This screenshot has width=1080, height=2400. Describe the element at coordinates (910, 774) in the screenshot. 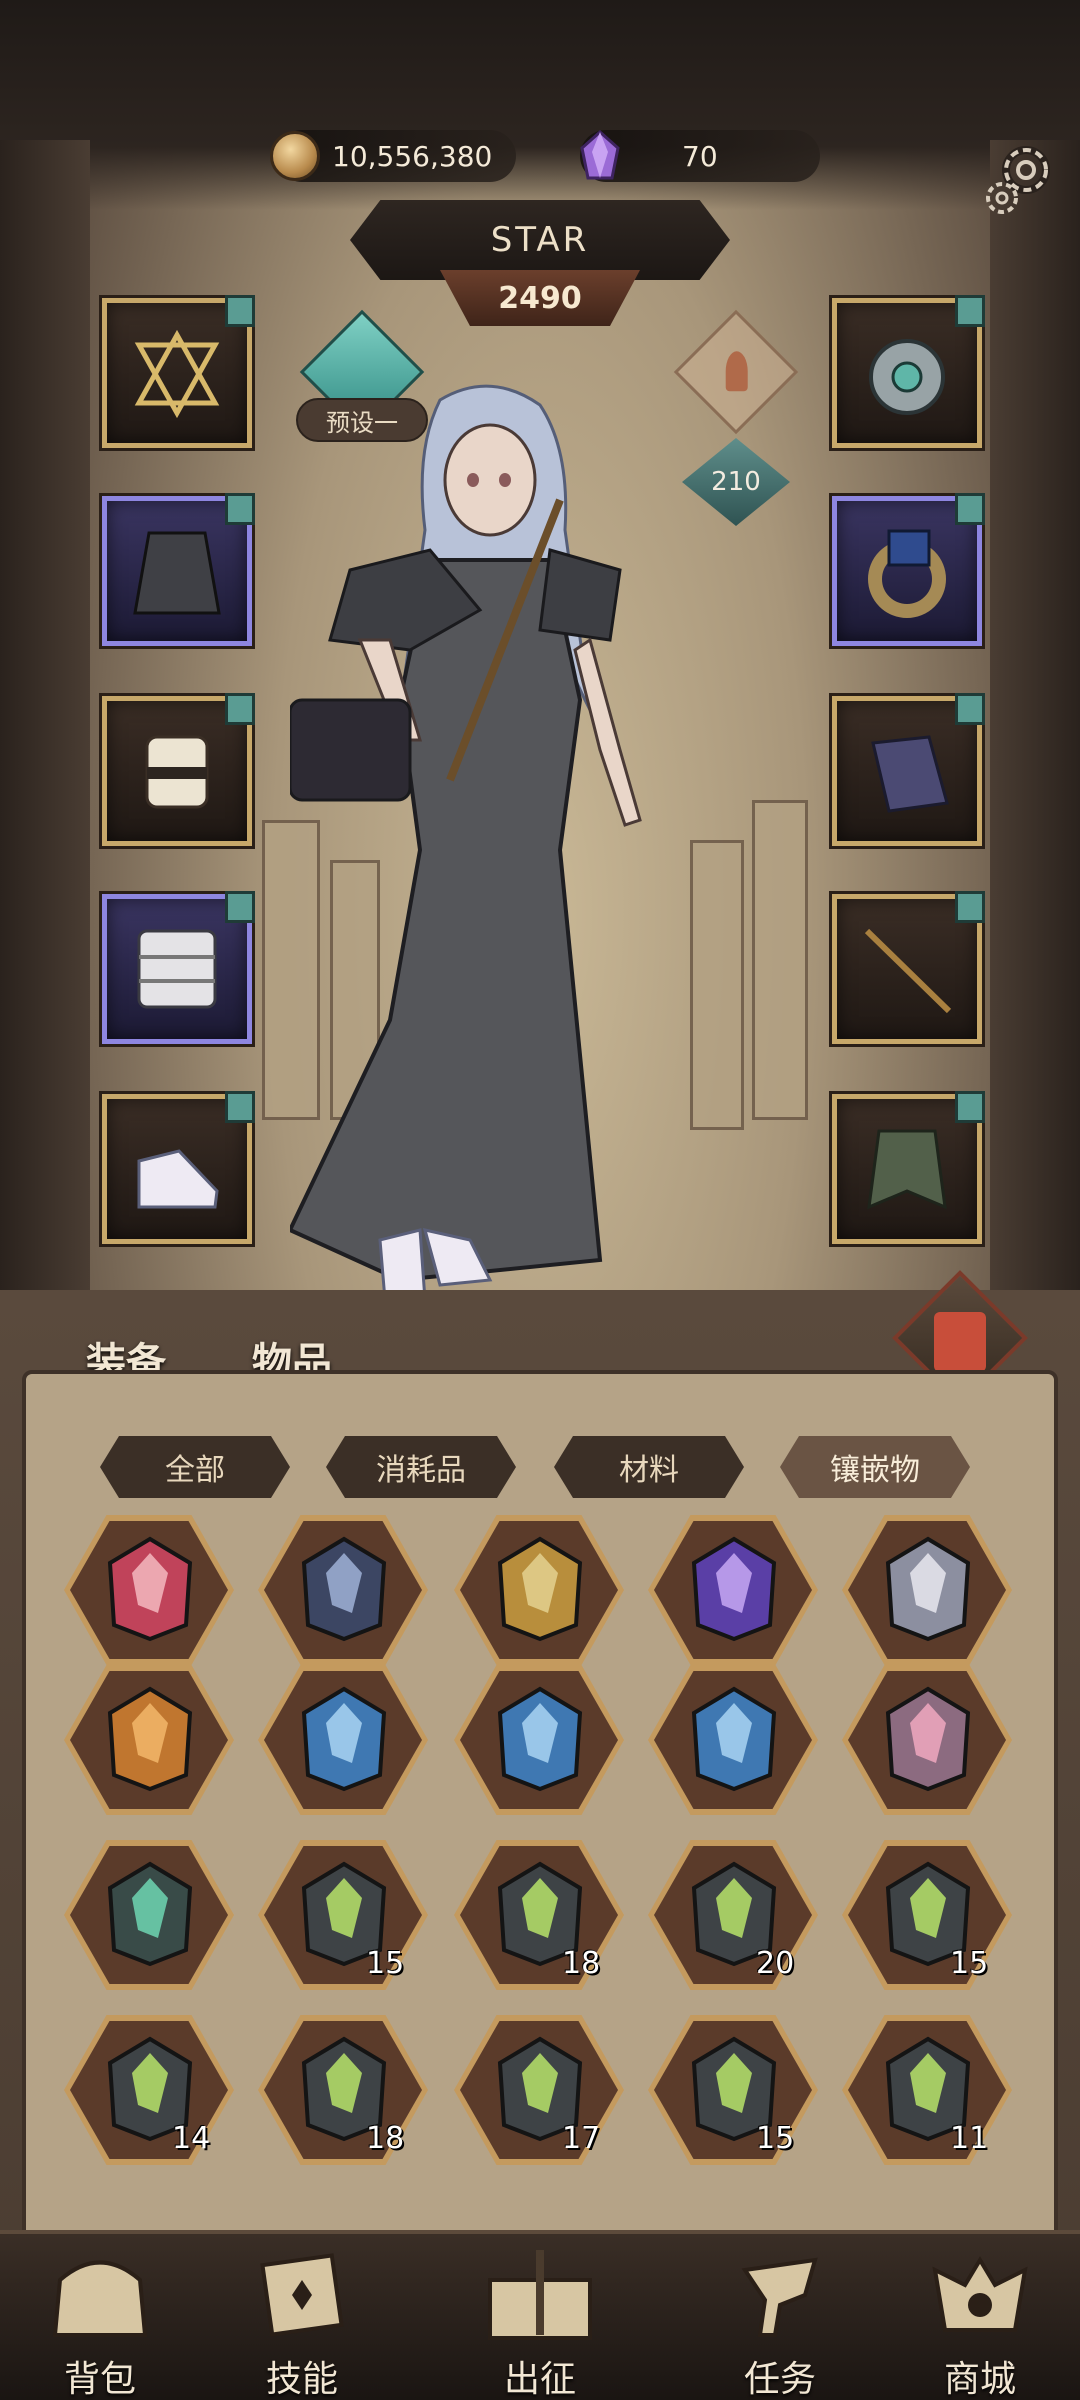

I see `gauntlet-icon` at that location.